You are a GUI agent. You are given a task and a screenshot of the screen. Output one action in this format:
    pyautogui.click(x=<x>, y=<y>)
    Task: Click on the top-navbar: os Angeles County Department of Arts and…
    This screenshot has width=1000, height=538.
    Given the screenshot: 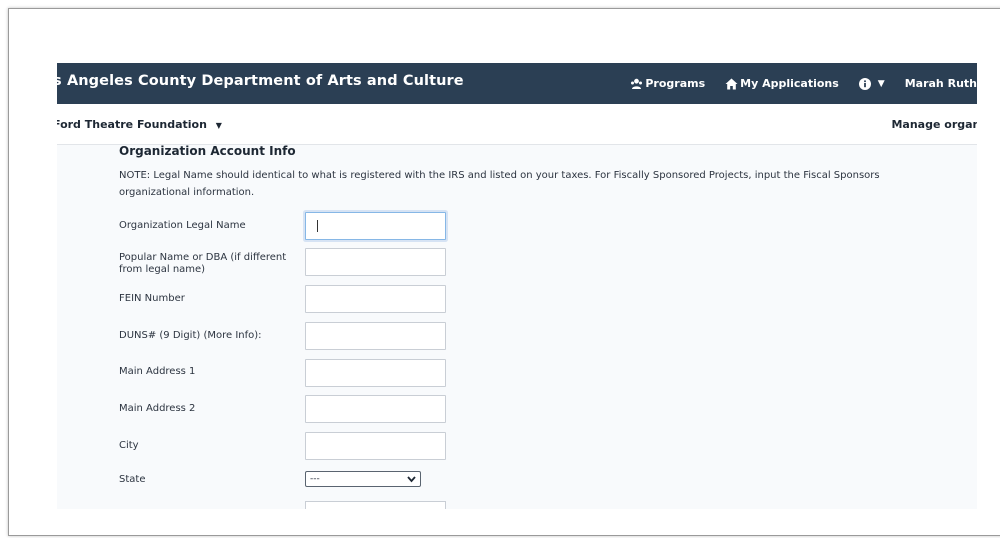 What is the action you would take?
    pyautogui.click(x=517, y=83)
    